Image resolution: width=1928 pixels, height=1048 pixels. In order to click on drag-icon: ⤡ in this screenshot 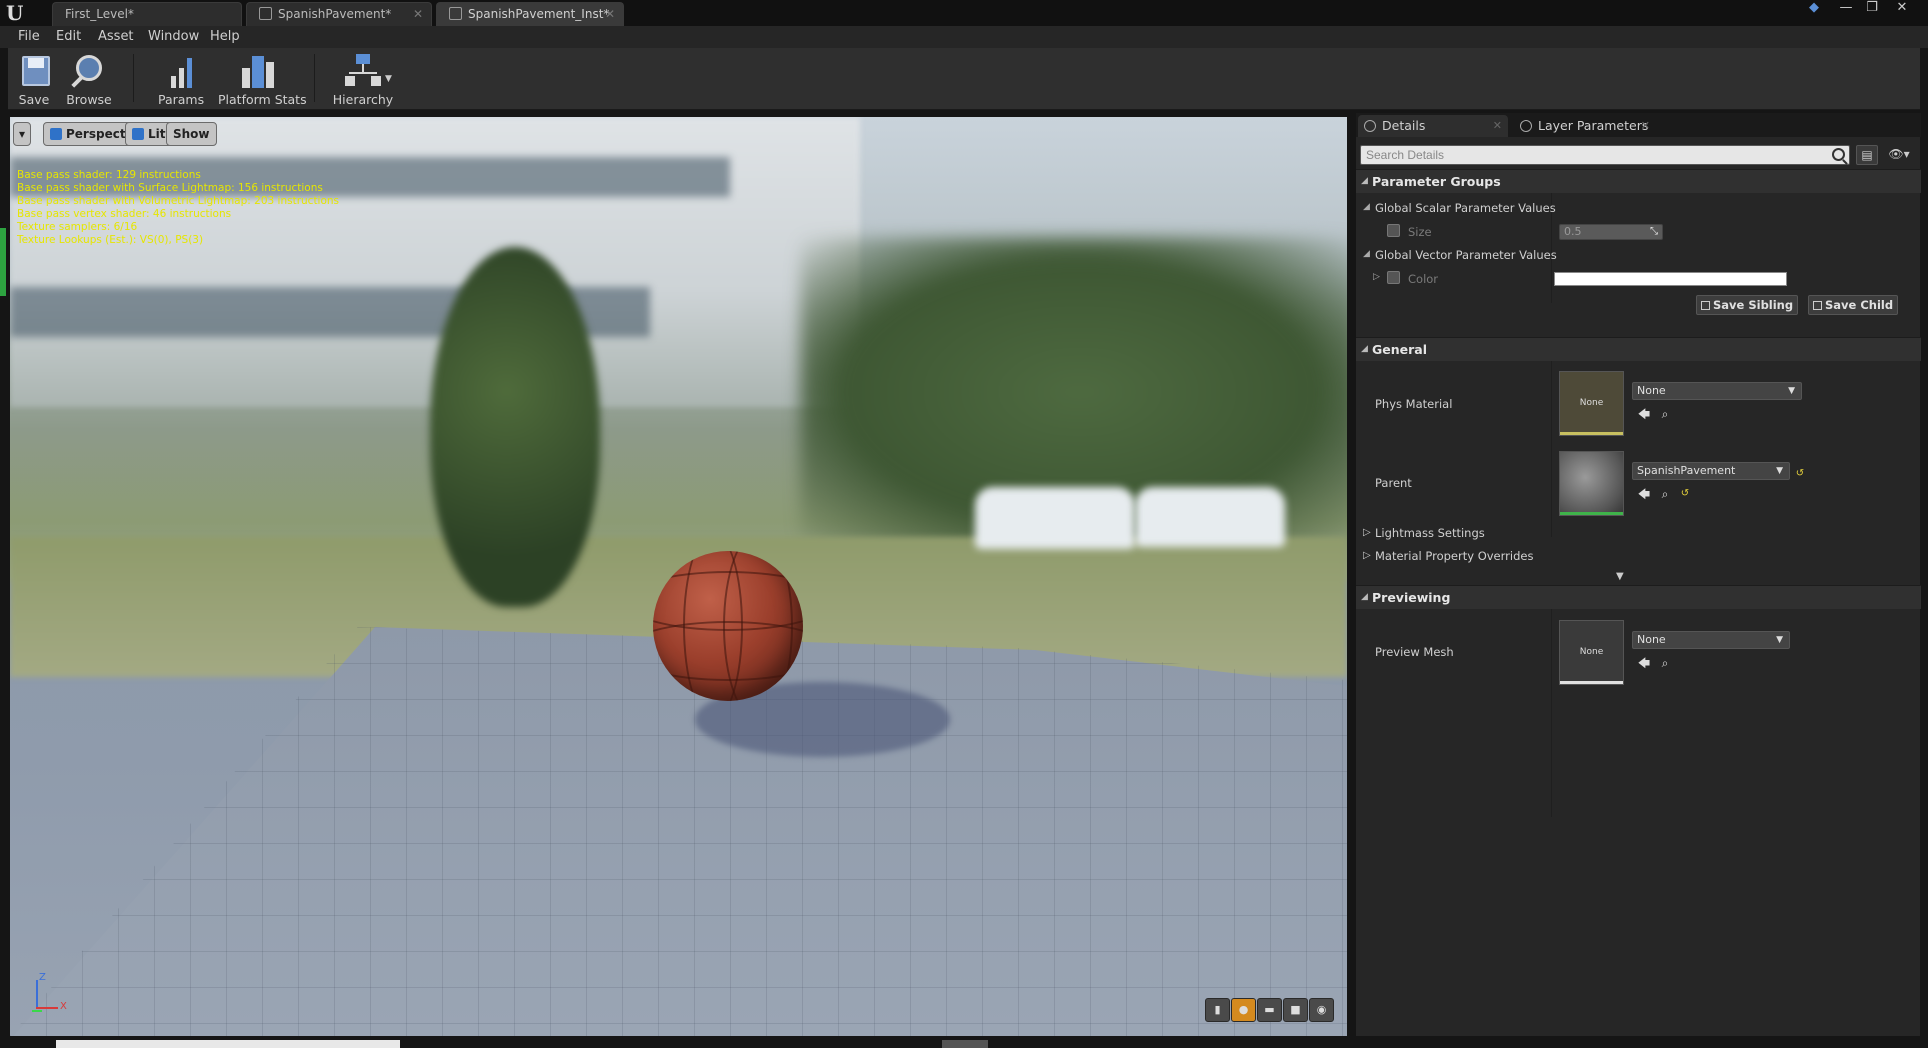, I will do `click(1654, 231)`.